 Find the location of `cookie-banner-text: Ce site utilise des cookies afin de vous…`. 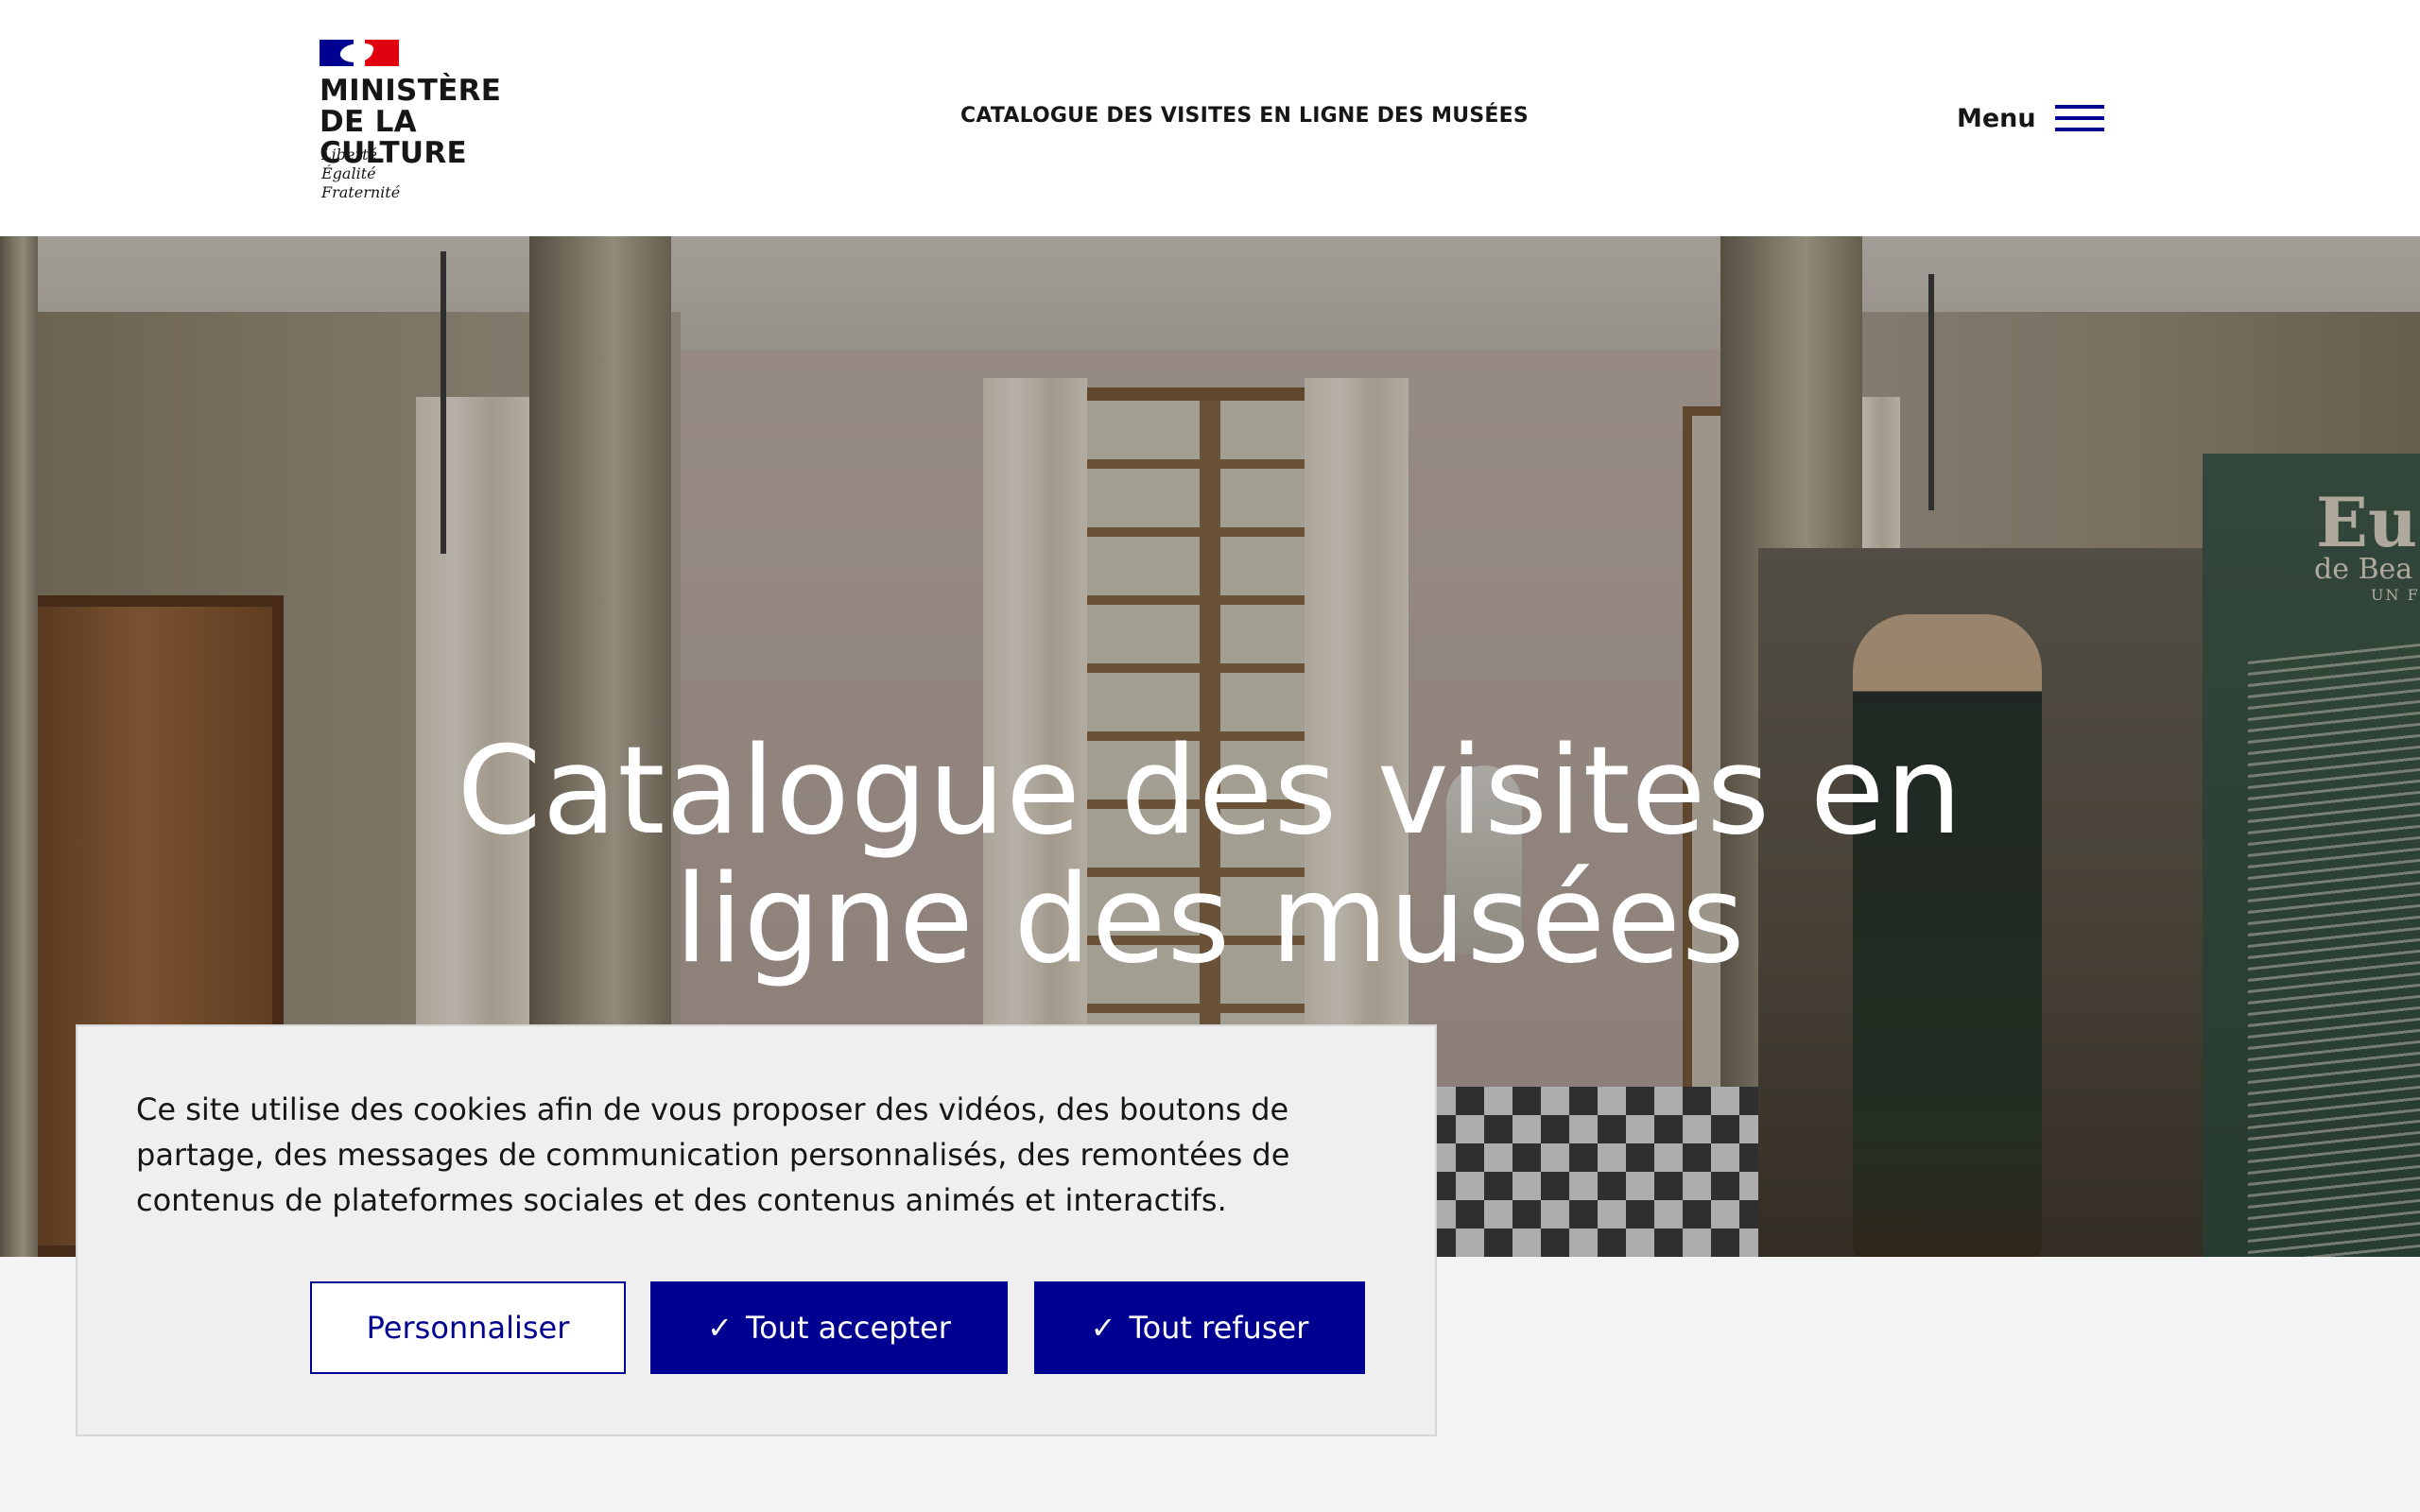

cookie-banner-text: Ce site utilise des cookies afin de vous… is located at coordinates (713, 1154).